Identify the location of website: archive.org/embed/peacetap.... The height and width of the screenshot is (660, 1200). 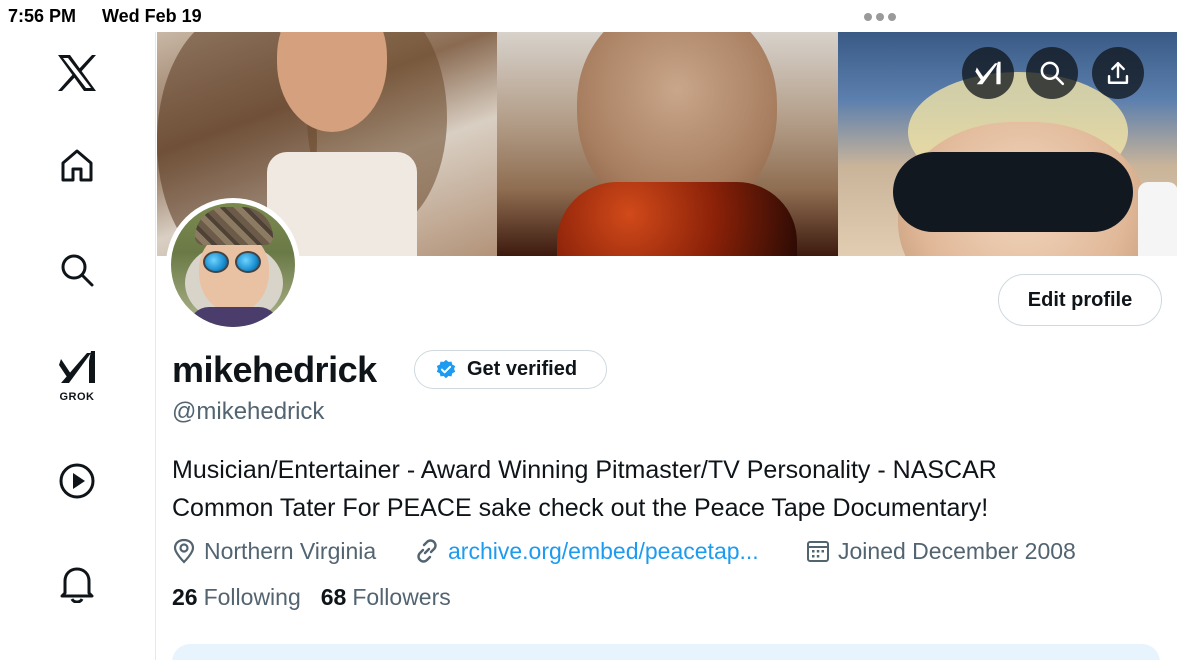
(586, 551).